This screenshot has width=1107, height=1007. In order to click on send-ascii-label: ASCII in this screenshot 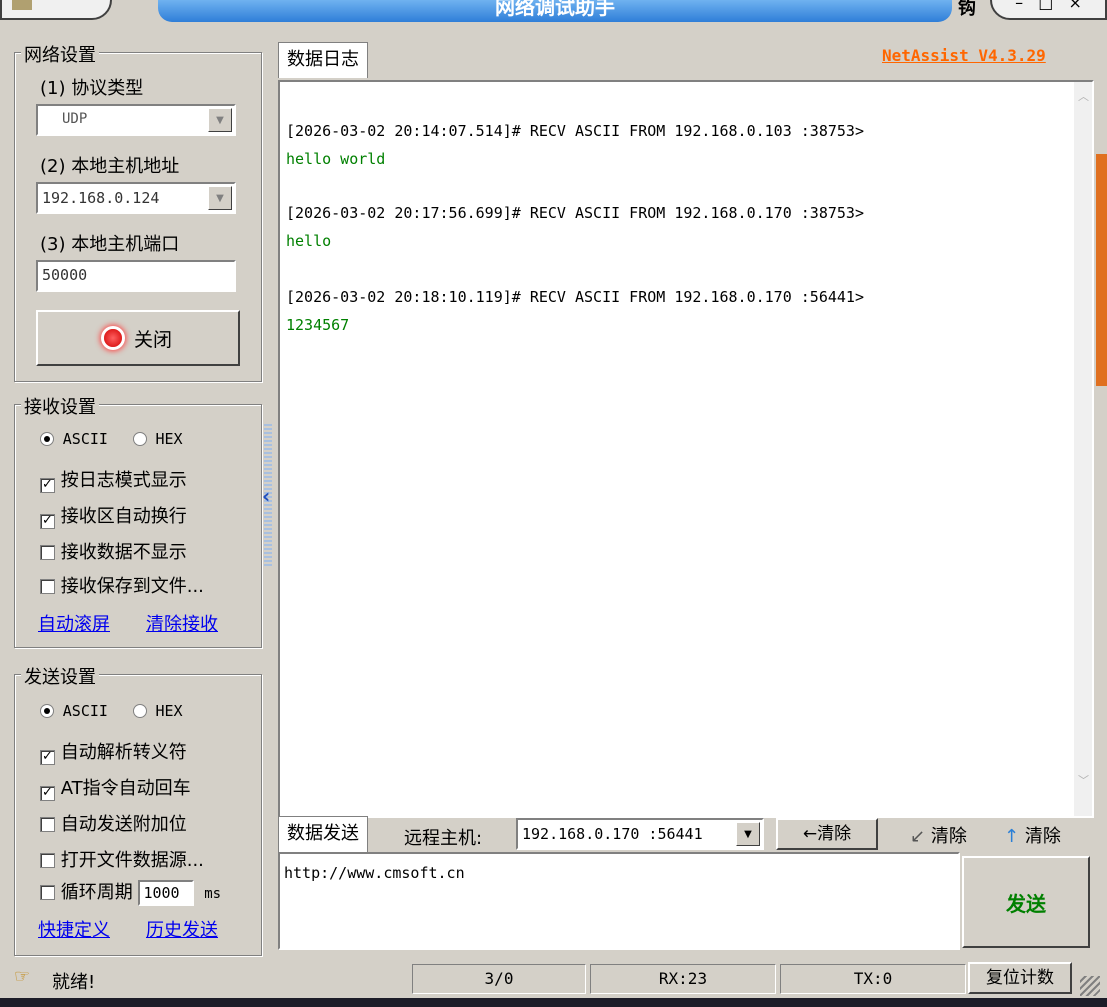, I will do `click(85, 711)`.